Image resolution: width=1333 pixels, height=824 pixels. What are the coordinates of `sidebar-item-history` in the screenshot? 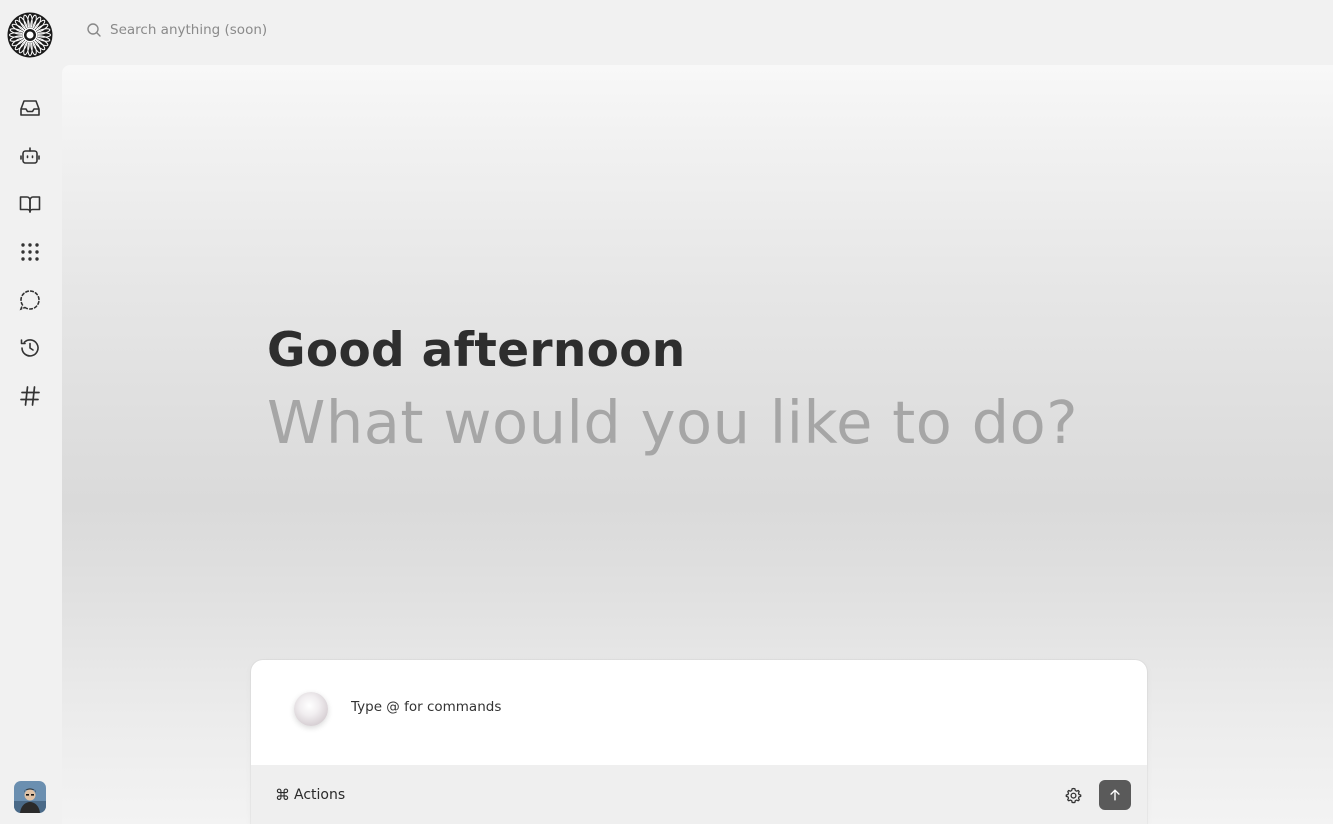 It's located at (30, 348).